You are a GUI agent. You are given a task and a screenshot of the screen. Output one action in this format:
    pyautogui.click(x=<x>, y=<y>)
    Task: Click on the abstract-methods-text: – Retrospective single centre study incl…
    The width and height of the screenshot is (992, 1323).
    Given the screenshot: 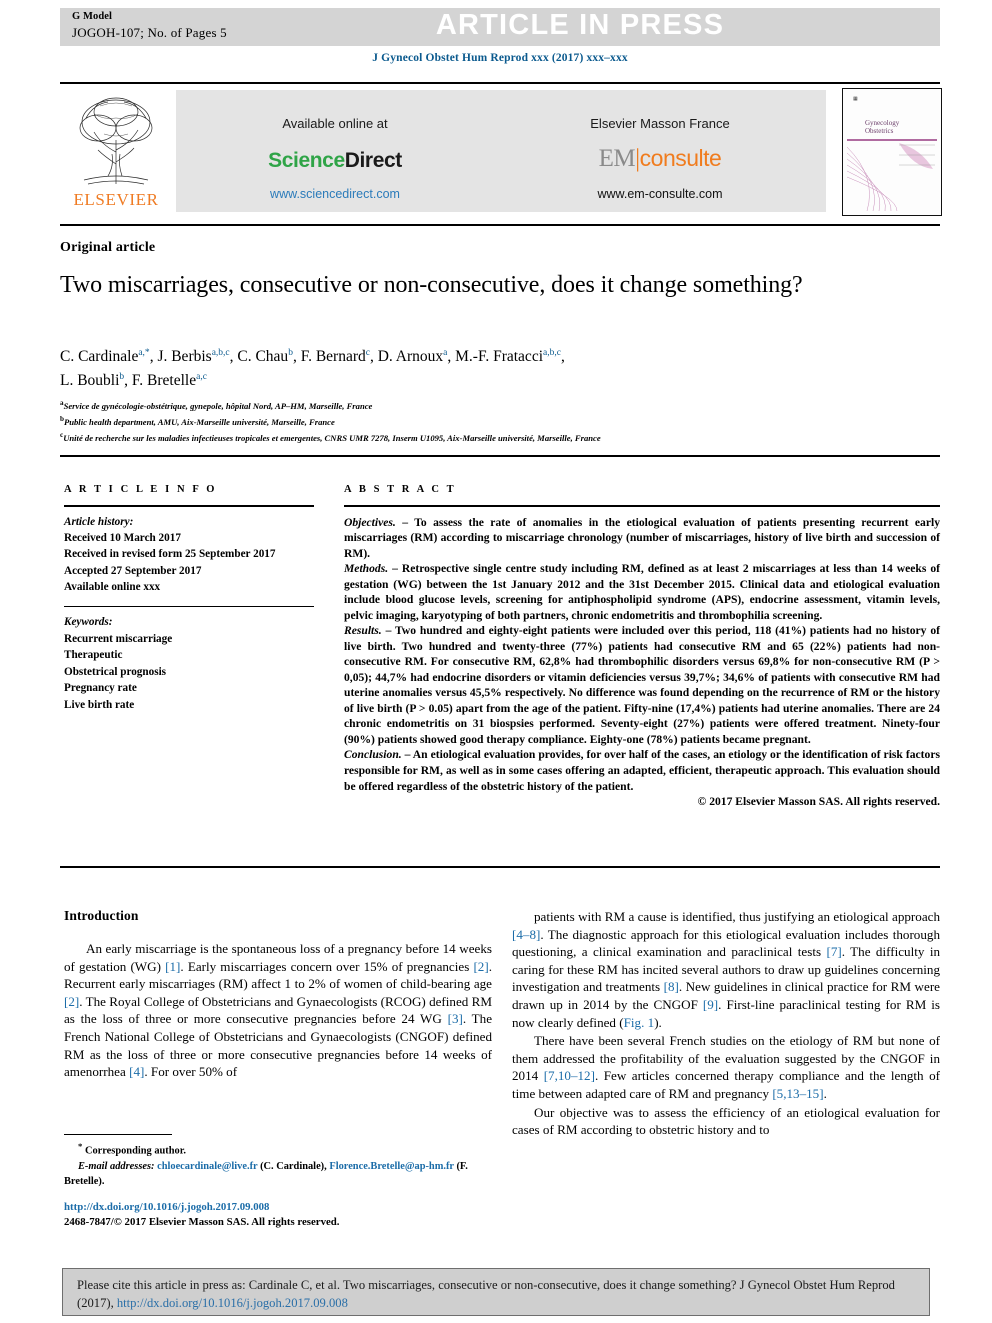 What is the action you would take?
    pyautogui.click(x=642, y=592)
    